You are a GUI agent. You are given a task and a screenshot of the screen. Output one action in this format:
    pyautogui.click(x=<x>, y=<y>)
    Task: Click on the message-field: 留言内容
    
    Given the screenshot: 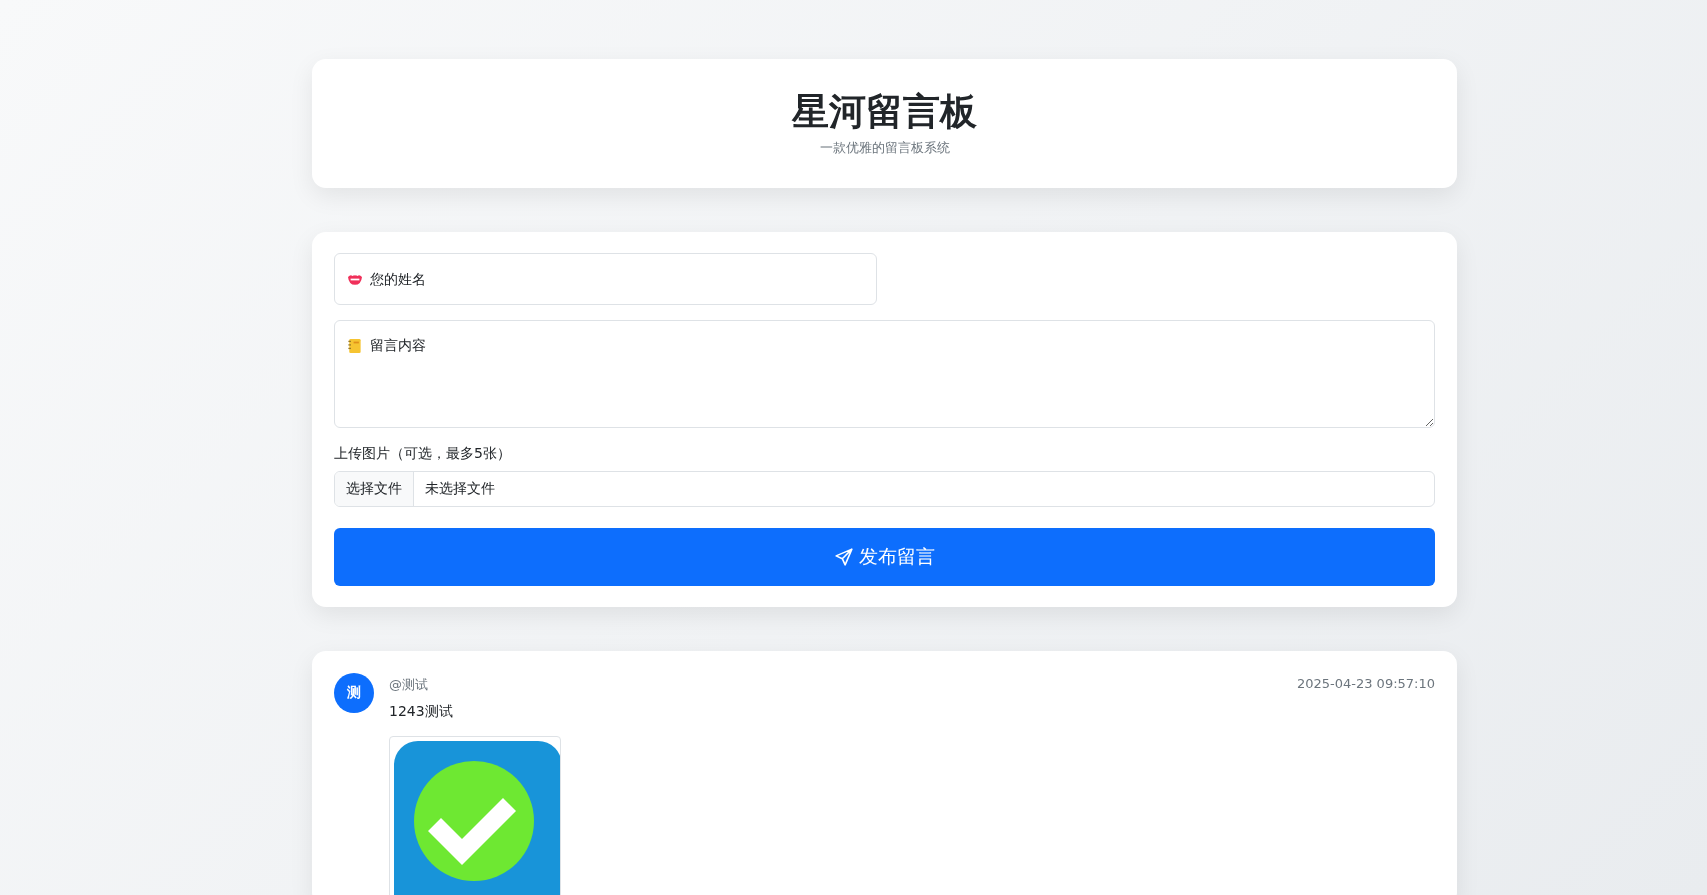 What is the action you would take?
    pyautogui.click(x=884, y=374)
    